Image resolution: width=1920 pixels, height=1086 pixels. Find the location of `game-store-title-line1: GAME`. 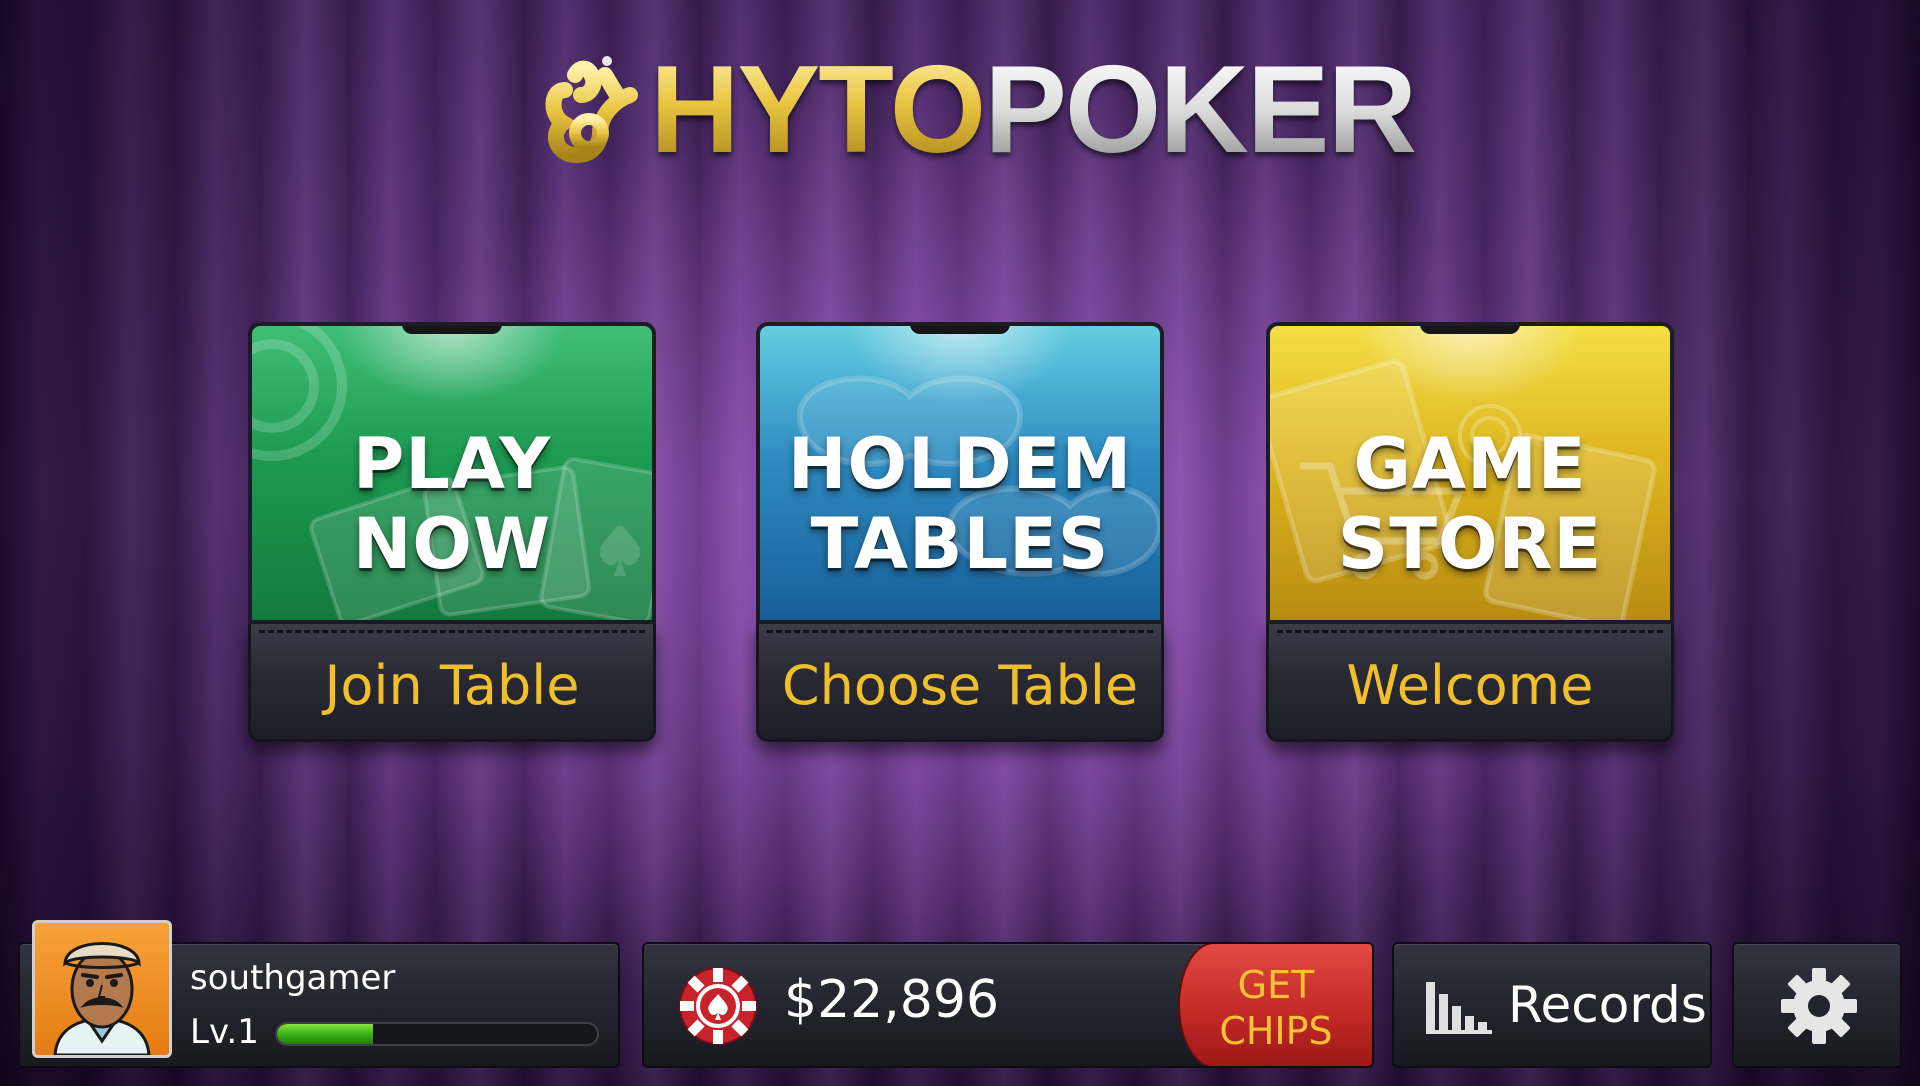

game-store-title-line1: GAME is located at coordinates (1470, 464).